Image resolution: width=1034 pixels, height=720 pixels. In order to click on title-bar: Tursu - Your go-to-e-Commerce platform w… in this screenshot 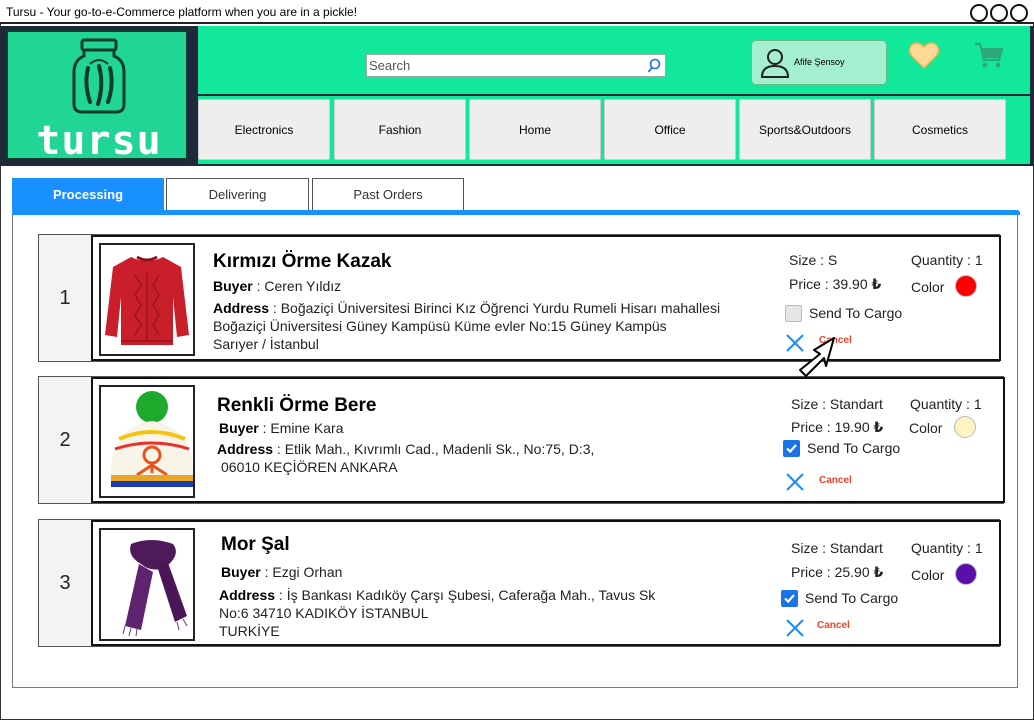, I will do `click(517, 12)`.